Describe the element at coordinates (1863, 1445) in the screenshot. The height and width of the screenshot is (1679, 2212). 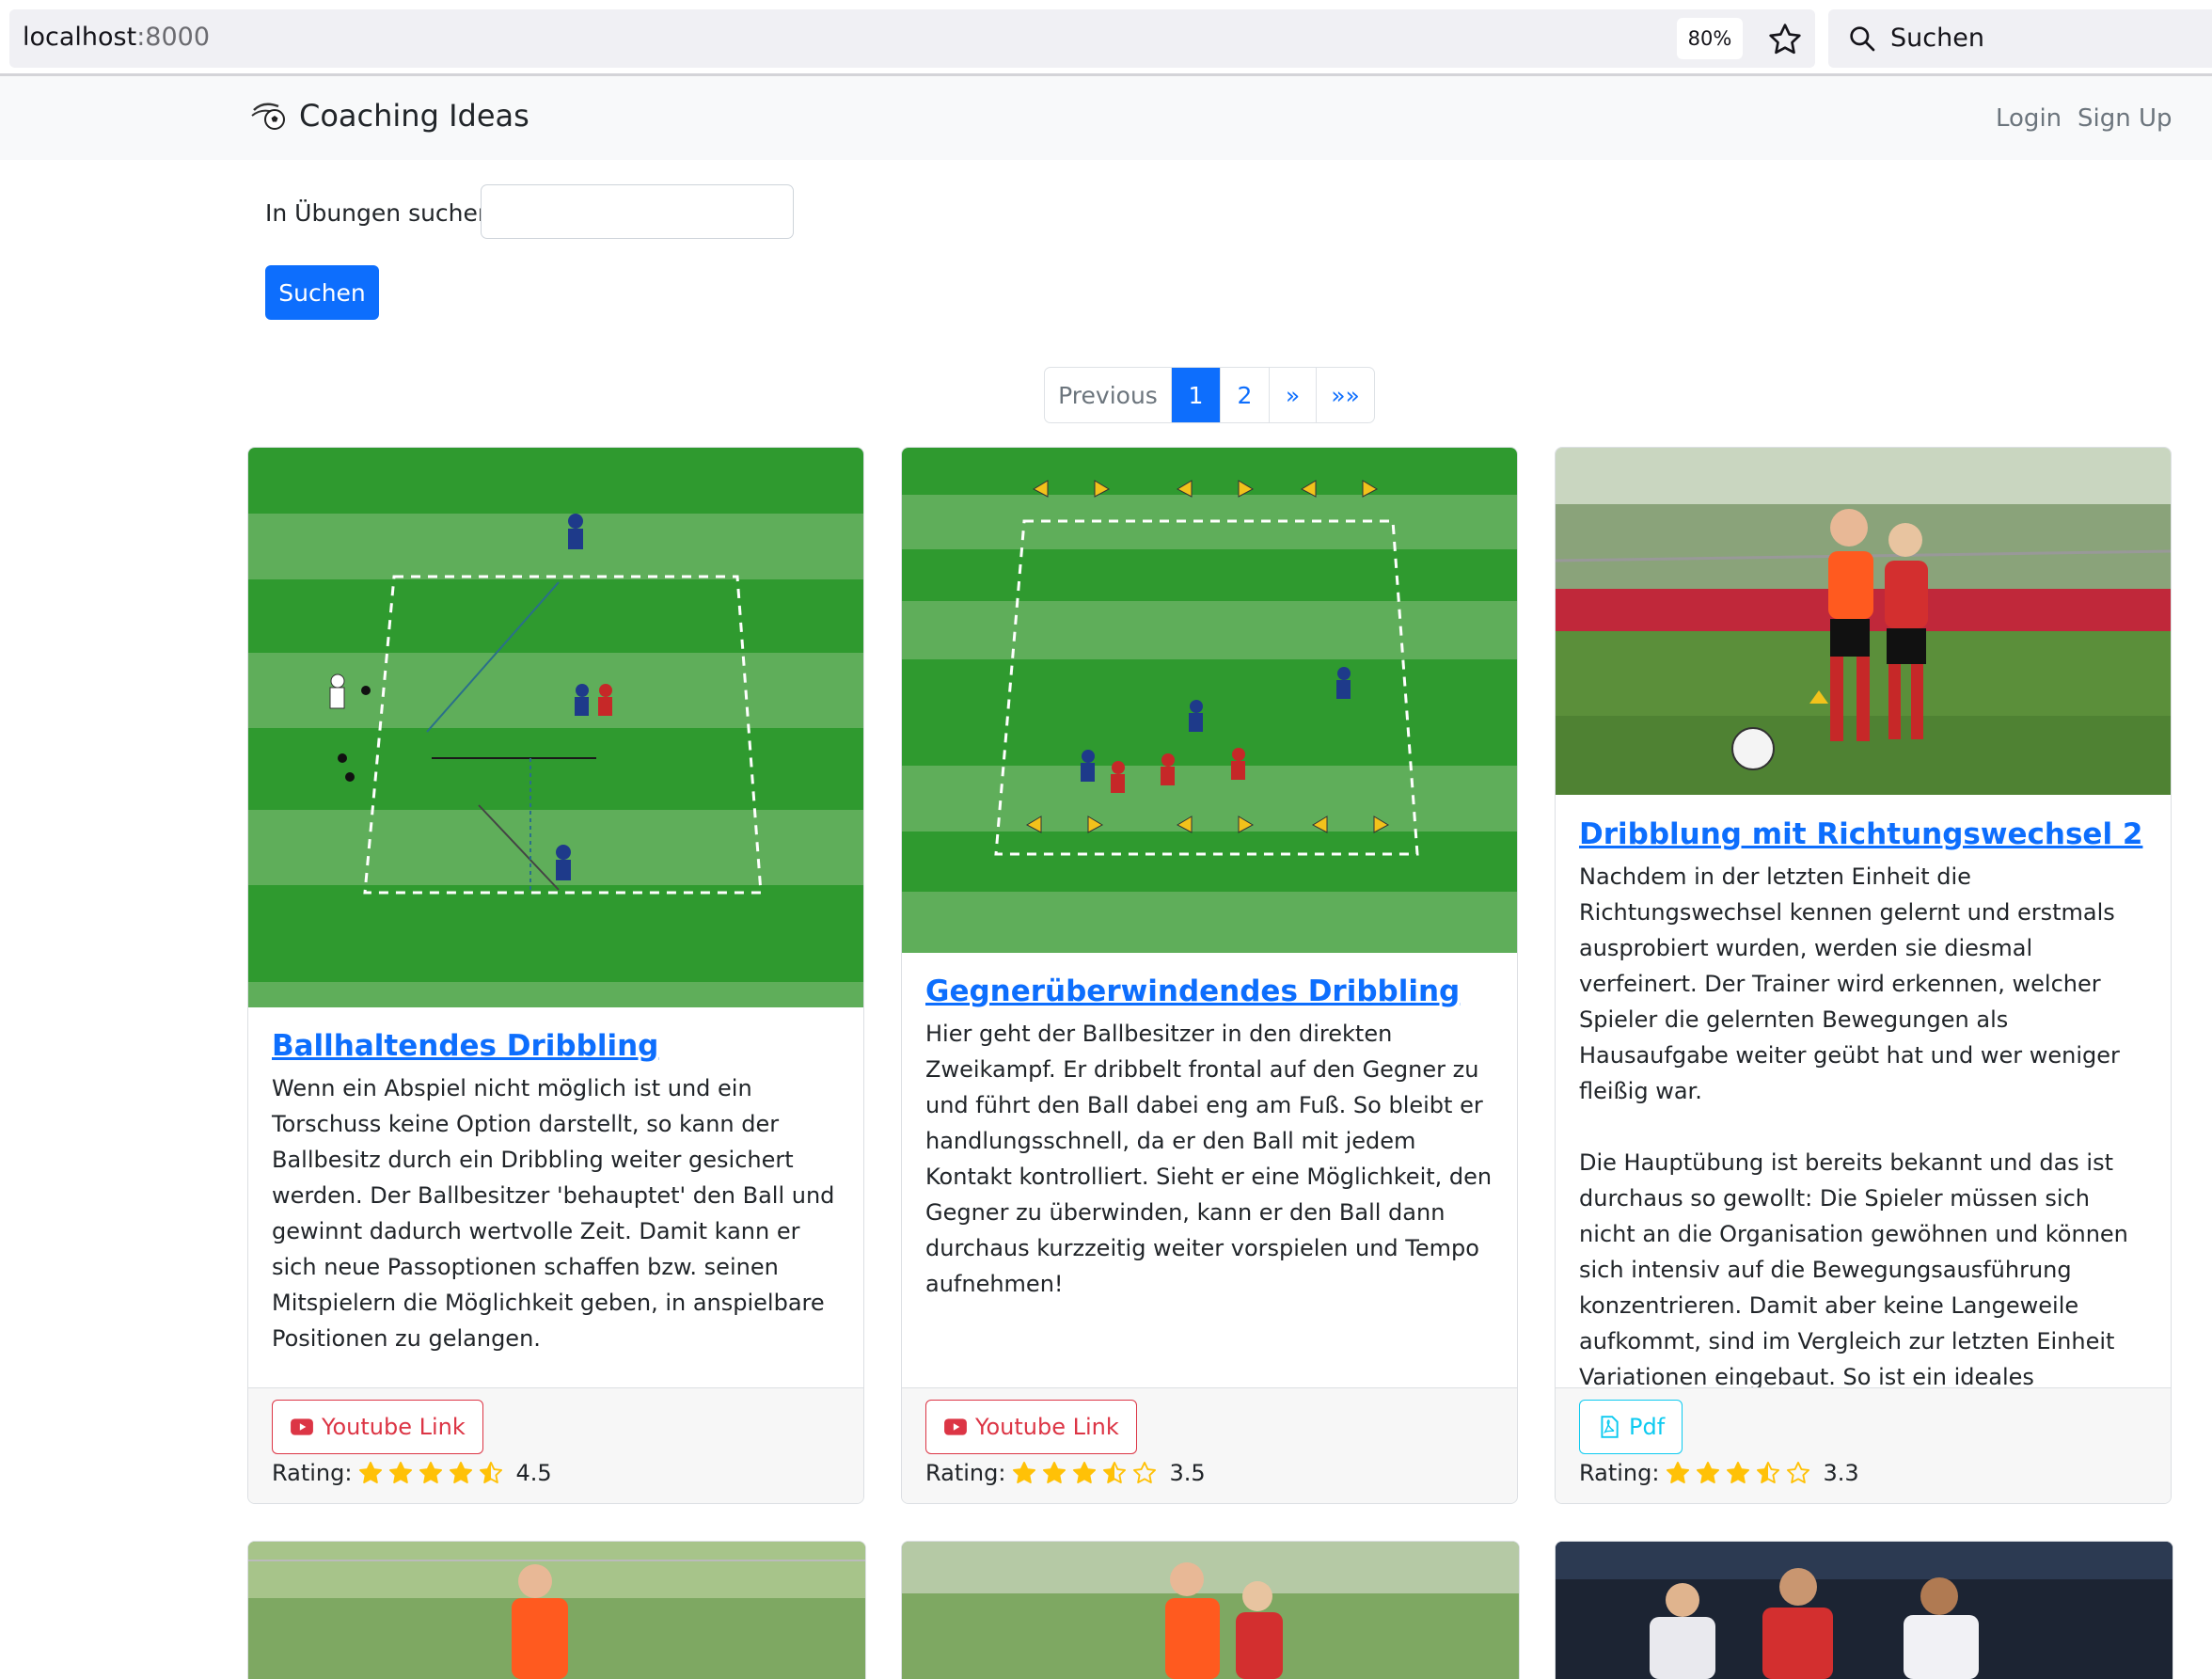
I see `card-footer: Pdf Rating: 3.3` at that location.